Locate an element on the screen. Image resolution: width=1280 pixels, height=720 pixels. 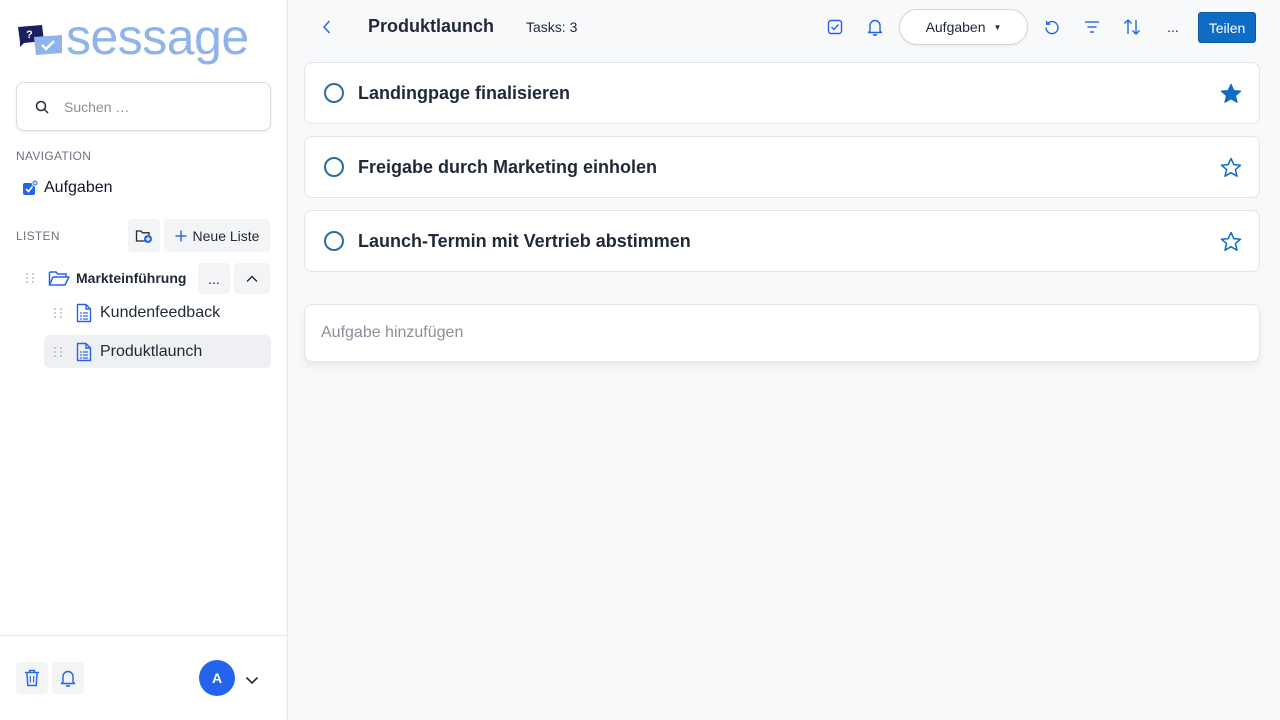
nav-item-aufgaben: Aufgaben is located at coordinates (67, 188).